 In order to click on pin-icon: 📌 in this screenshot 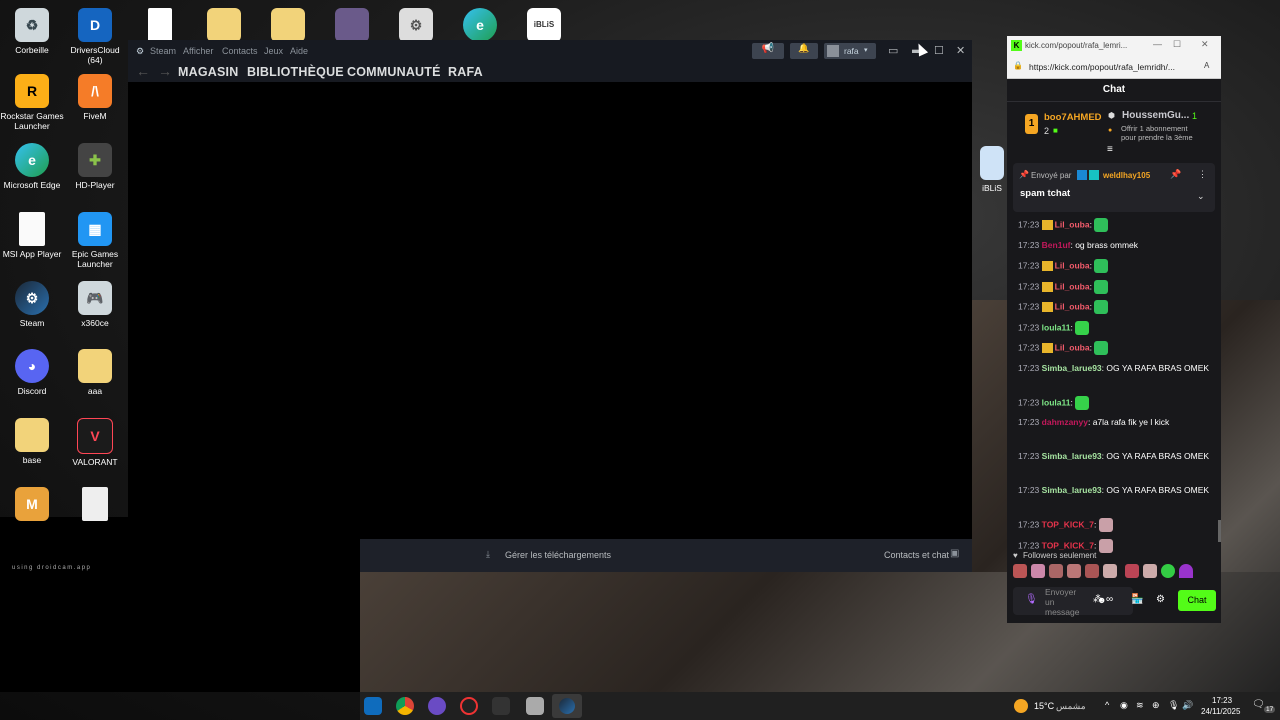, I will do `click(1175, 174)`.